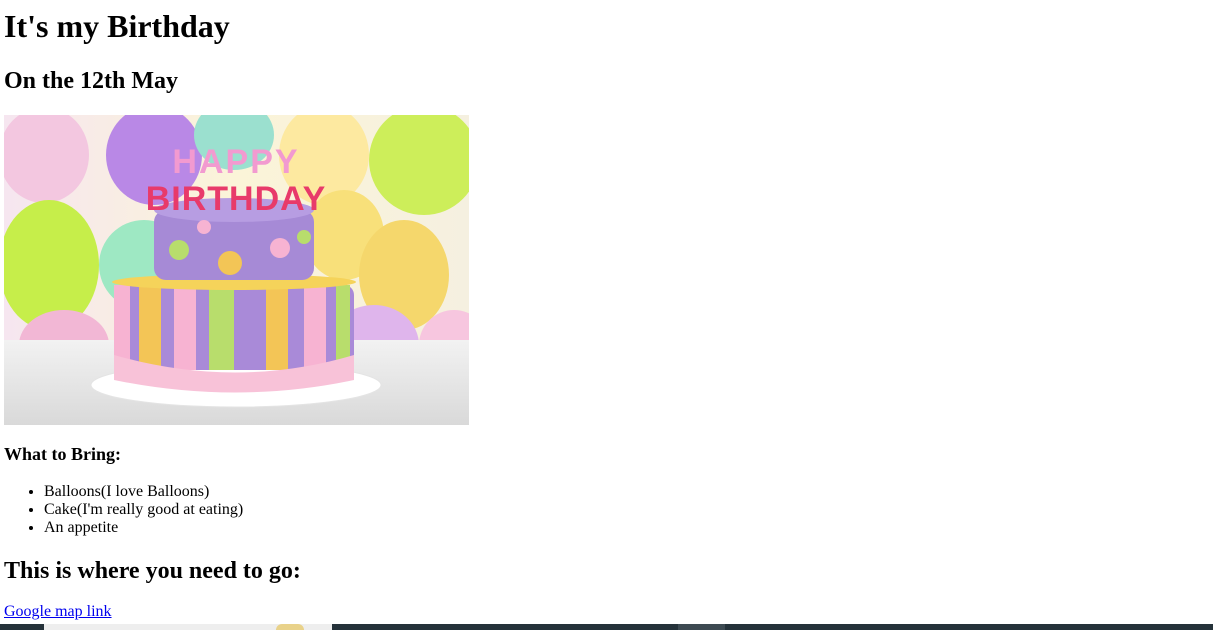  Describe the element at coordinates (701, 627) in the screenshot. I see `taskbar-segment` at that location.